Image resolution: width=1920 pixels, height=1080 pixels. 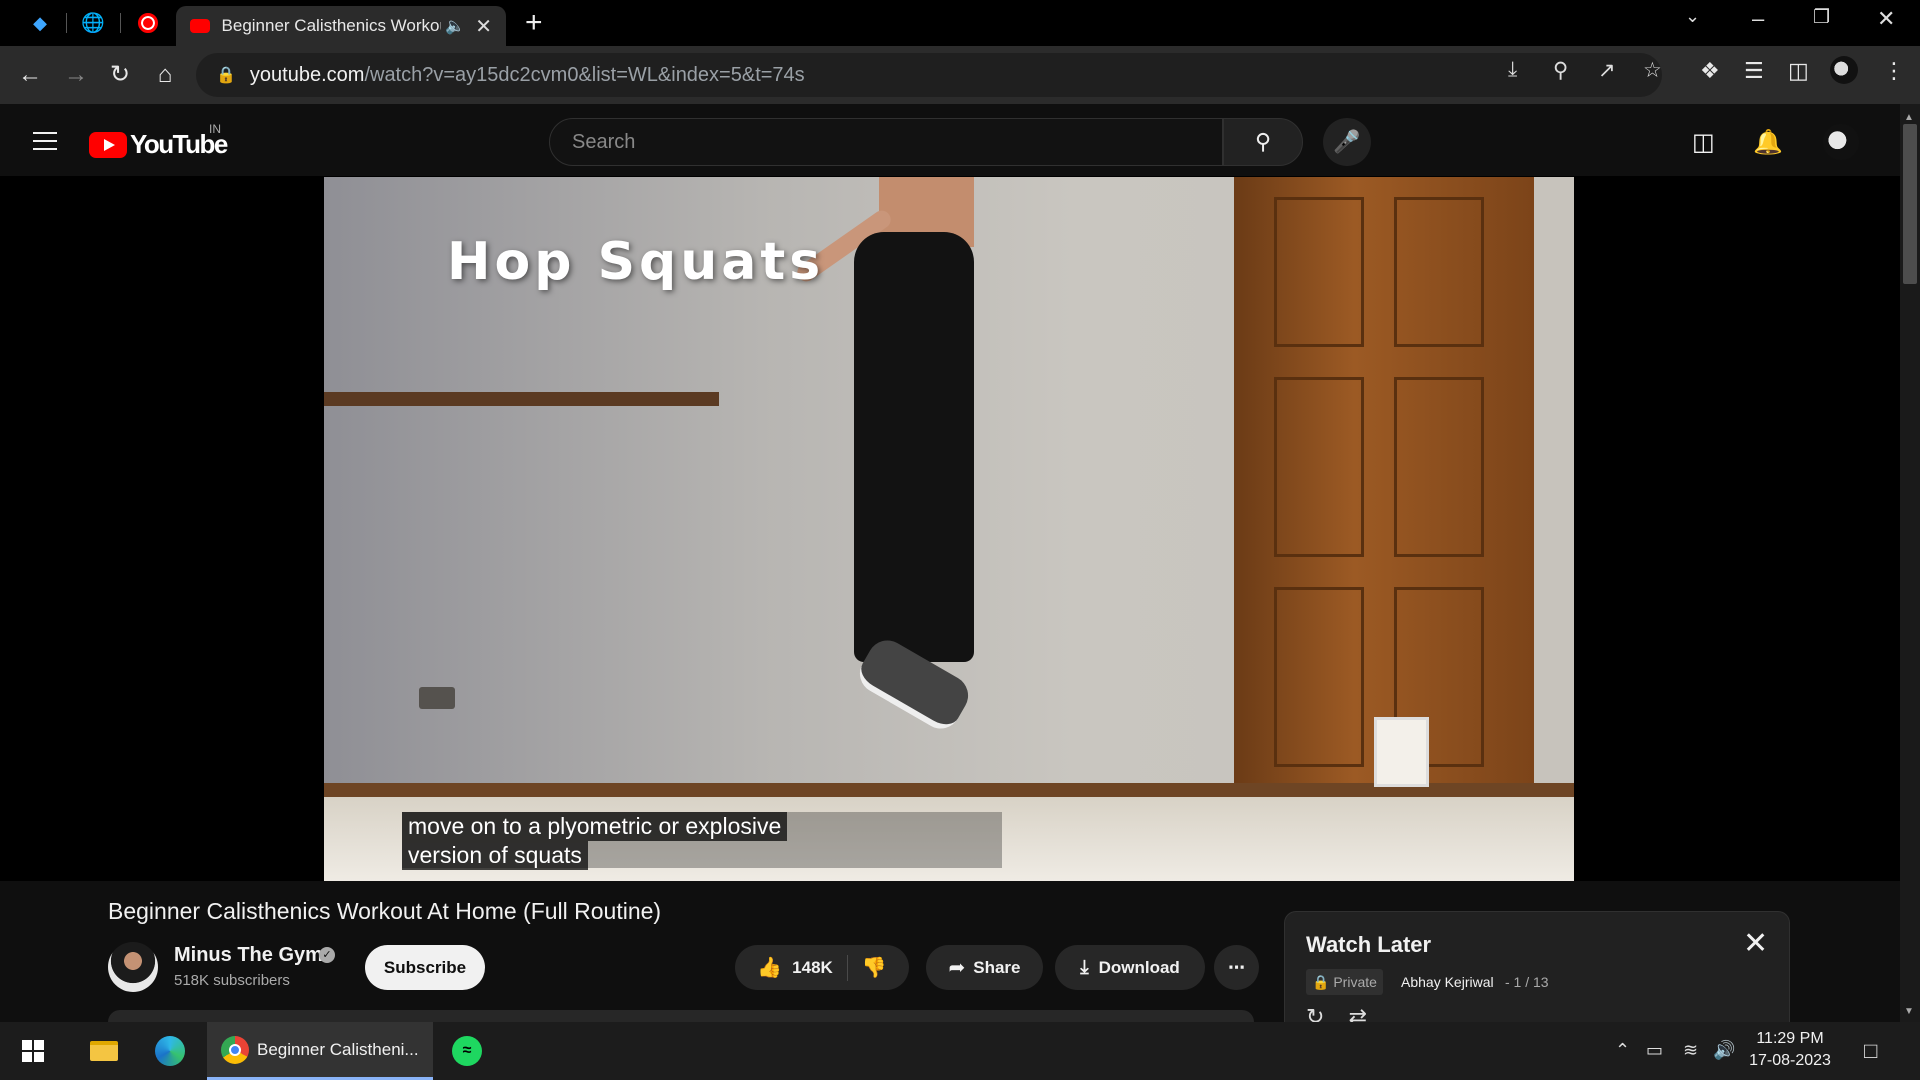 What do you see at coordinates (1841, 142) in the screenshot?
I see `account-avatar` at bounding box center [1841, 142].